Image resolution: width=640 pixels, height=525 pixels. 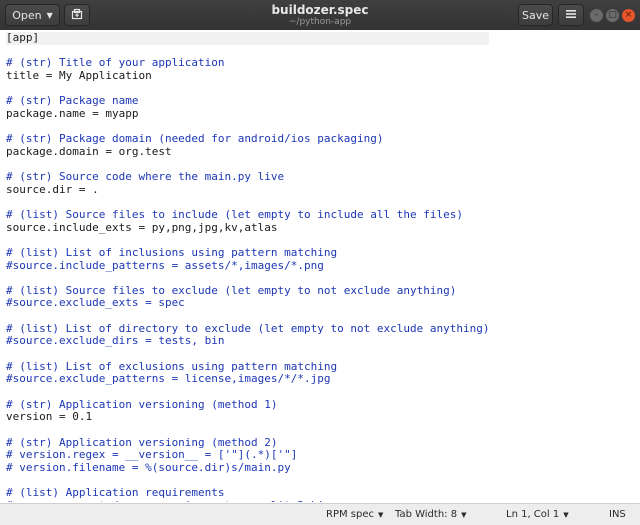 I want to click on insert-mode-label: INS, so click(x=617, y=514).